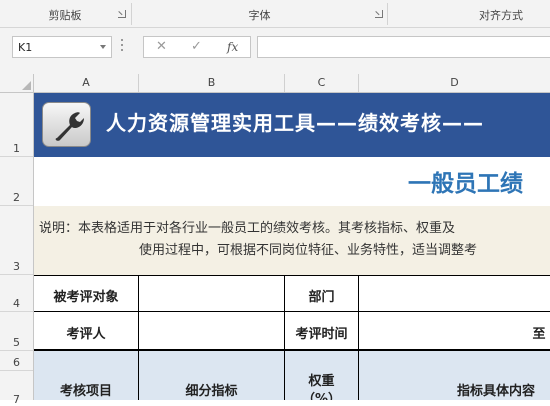 The height and width of the screenshot is (406, 550). I want to click on formula-input, so click(403, 47).